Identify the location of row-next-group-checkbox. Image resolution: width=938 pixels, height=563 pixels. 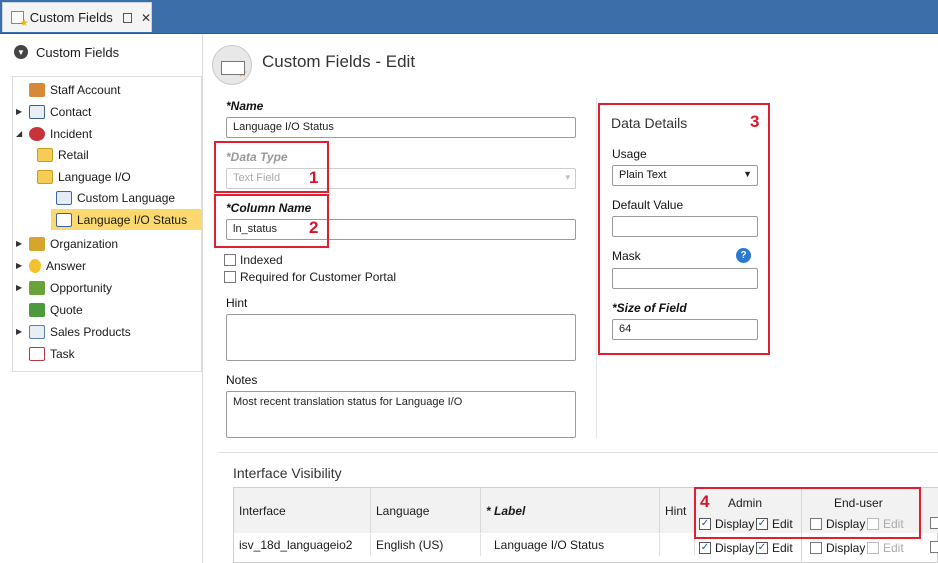
(934, 547).